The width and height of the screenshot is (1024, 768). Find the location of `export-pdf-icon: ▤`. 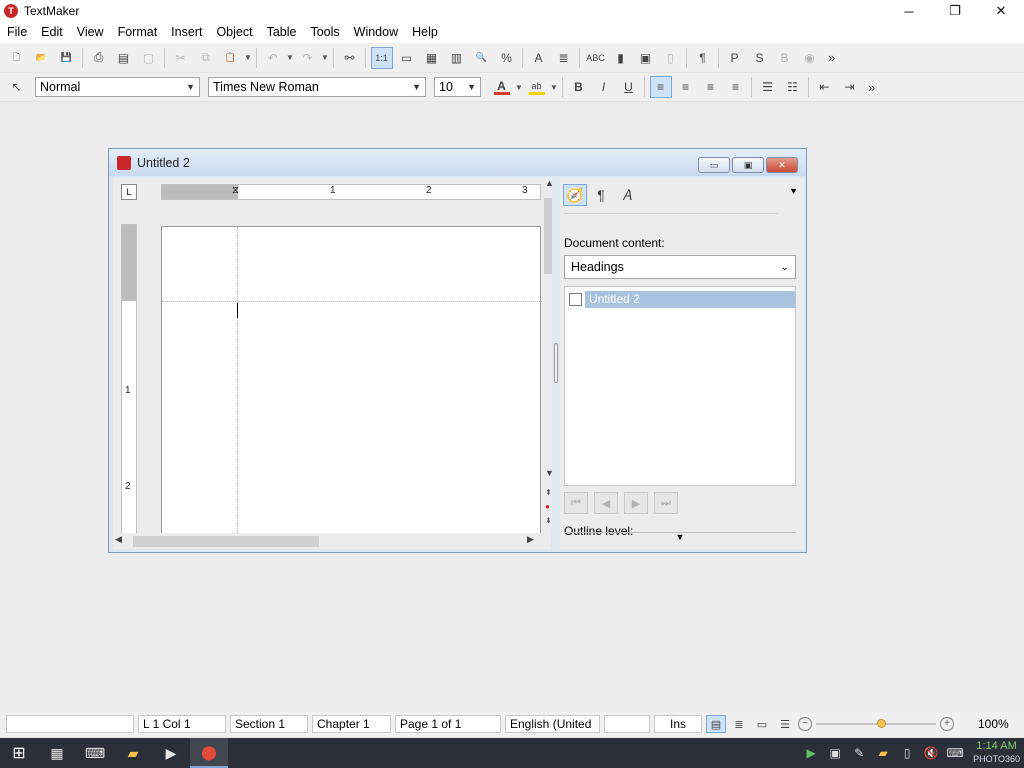

export-pdf-icon: ▤ is located at coordinates (124, 58).